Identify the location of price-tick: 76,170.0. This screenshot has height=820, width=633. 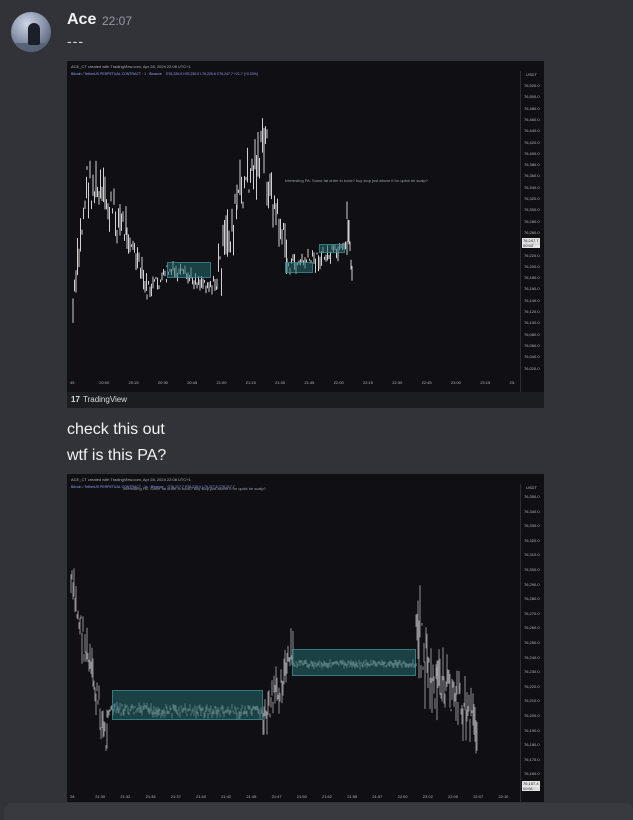
(532, 759).